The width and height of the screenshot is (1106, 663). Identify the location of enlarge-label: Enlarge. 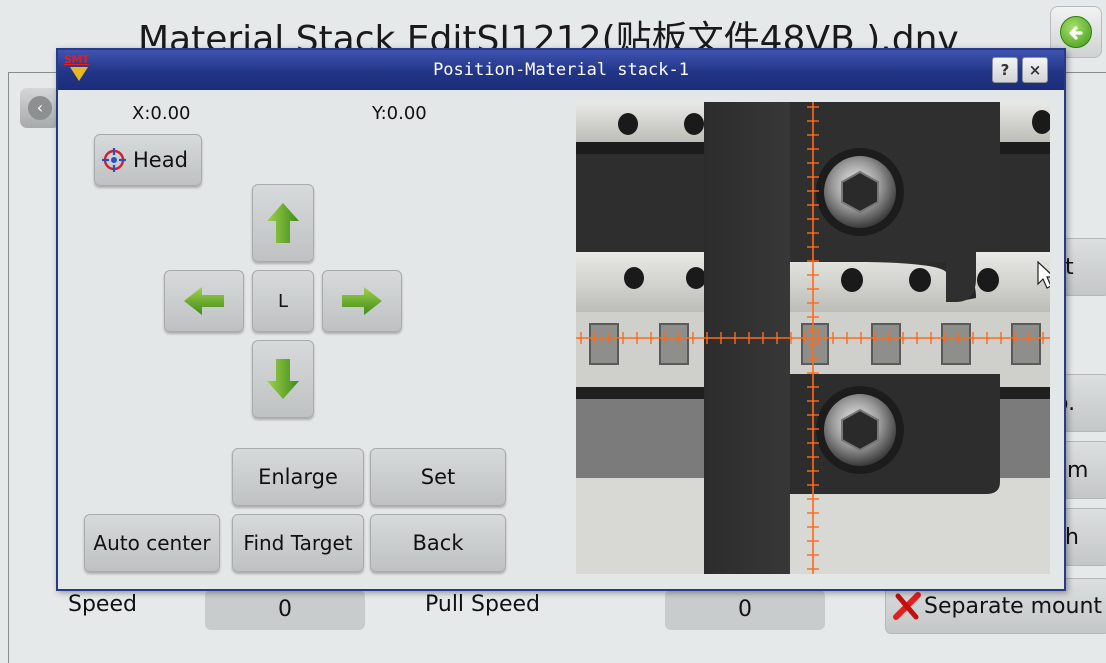
(298, 477).